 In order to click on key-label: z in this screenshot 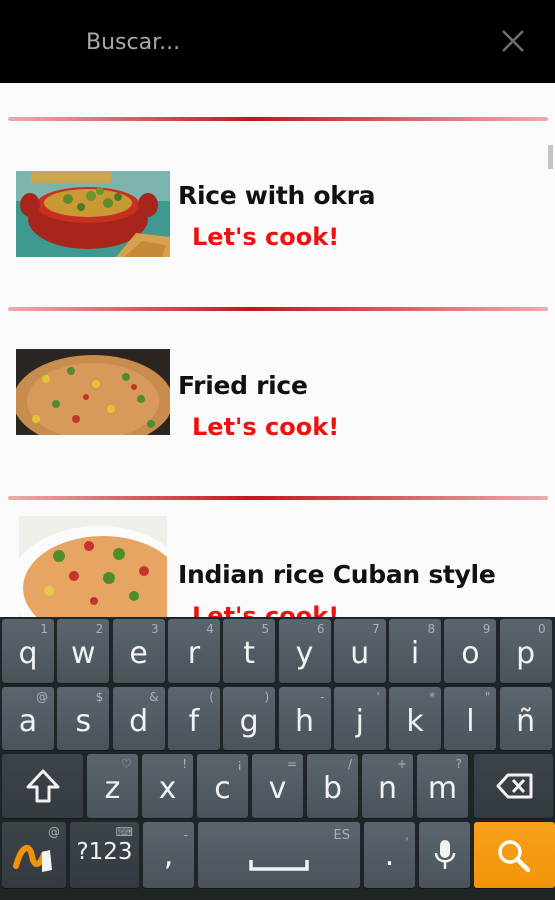, I will do `click(112, 788)`.